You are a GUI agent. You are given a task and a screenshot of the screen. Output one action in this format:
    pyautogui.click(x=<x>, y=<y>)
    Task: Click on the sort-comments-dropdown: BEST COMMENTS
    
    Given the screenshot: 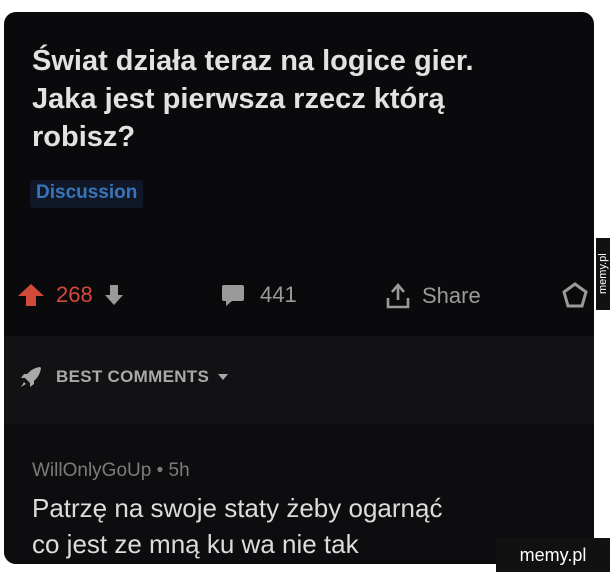 What is the action you would take?
    pyautogui.click(x=123, y=377)
    